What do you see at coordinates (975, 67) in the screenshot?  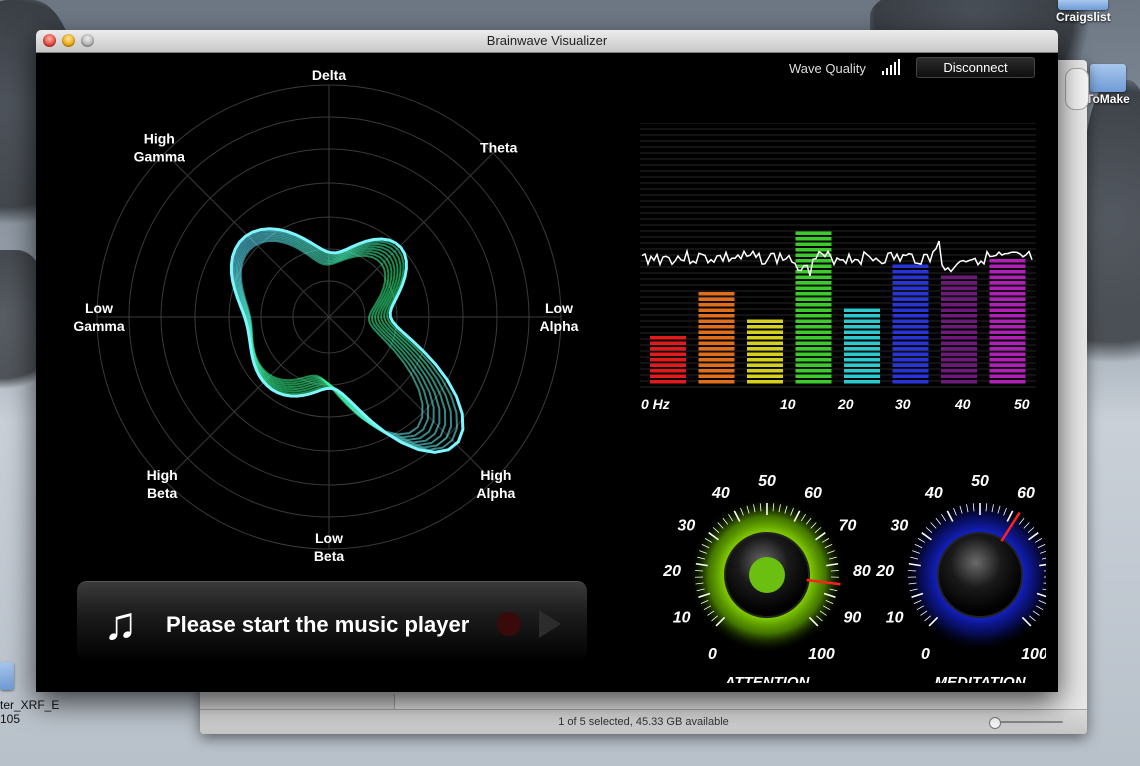 I see `disconnect-button: Disconnect` at bounding box center [975, 67].